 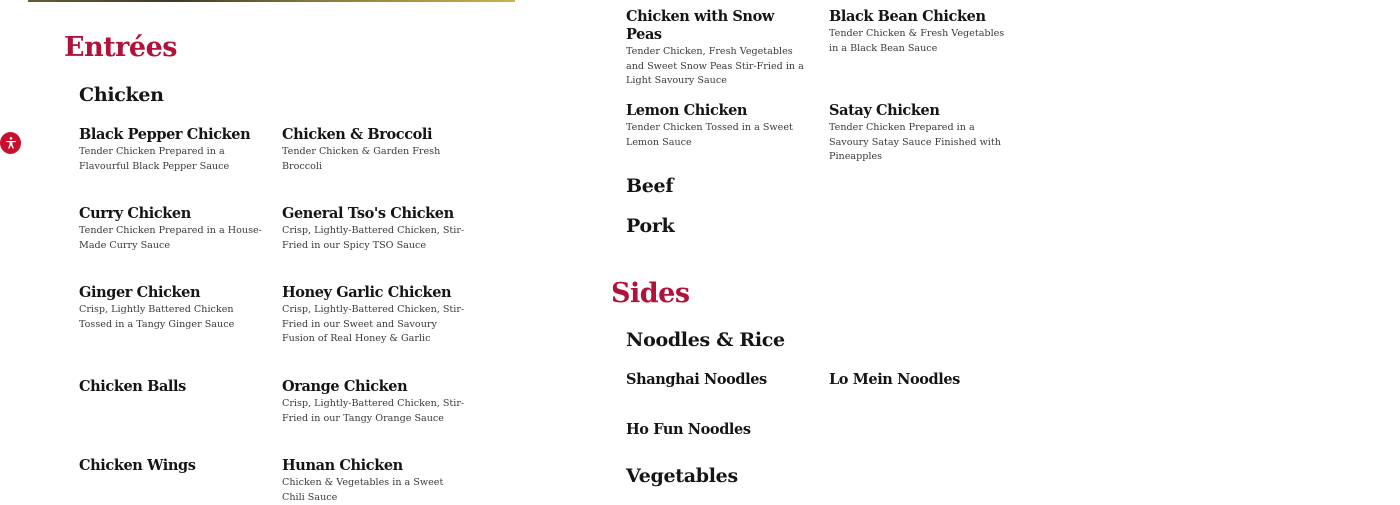 I want to click on menu-item-name: Satay Chicken, so click(x=884, y=110).